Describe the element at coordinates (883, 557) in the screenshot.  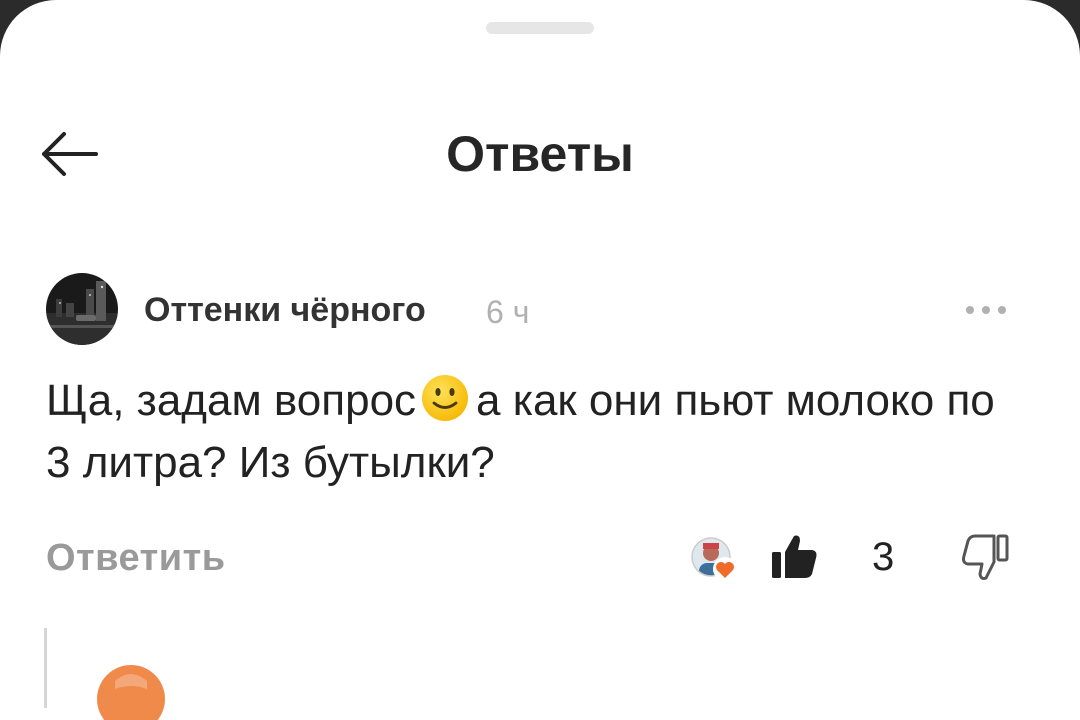
I see `like-count: 3` at that location.